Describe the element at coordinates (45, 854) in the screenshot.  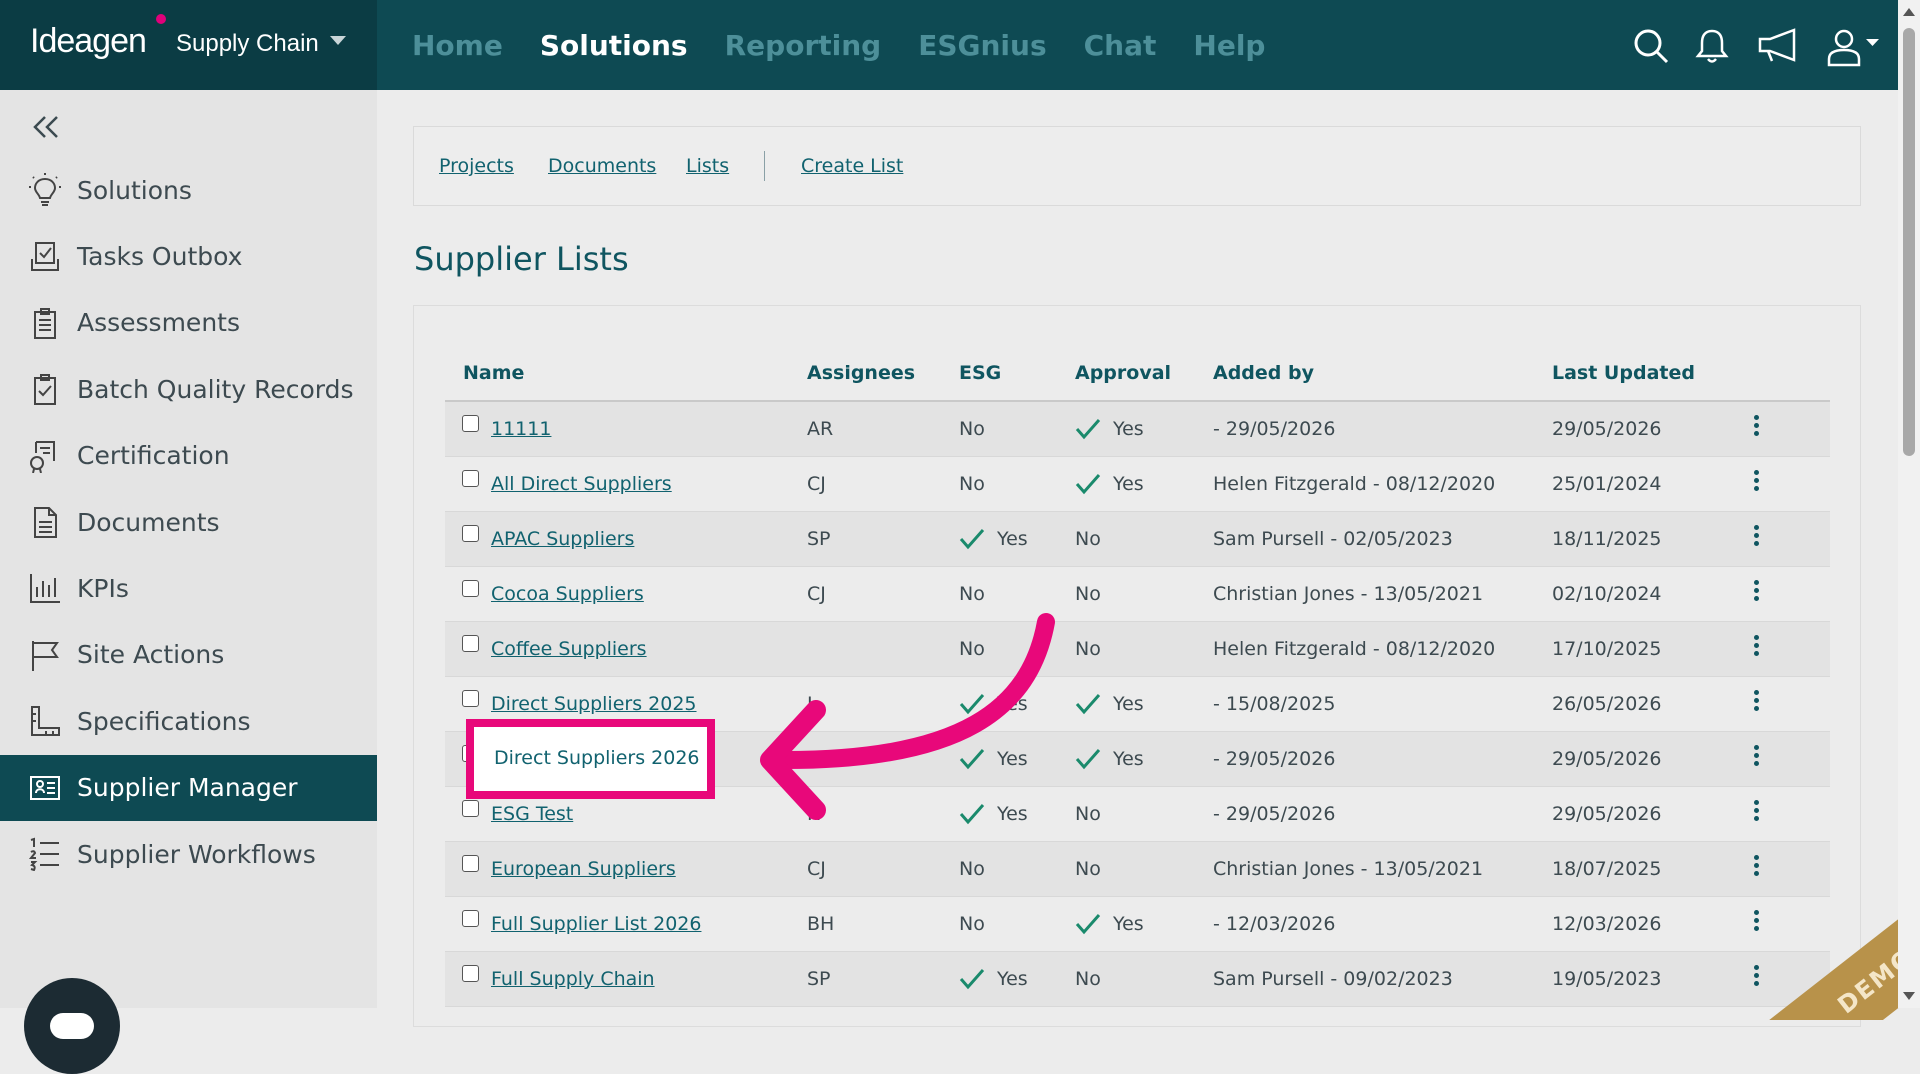
I see `numbered-list-icon` at that location.